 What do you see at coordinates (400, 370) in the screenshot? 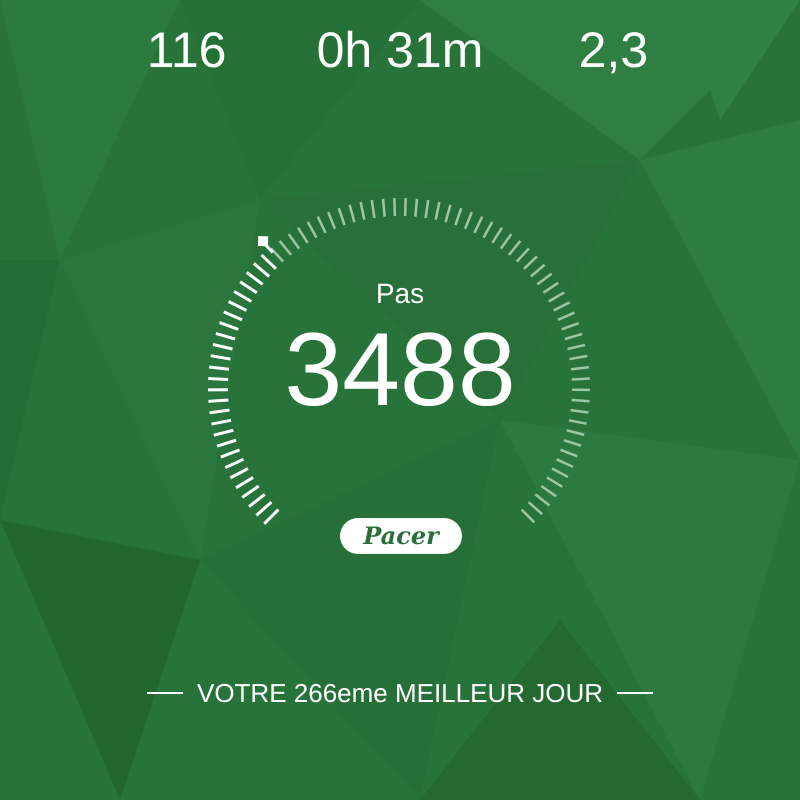
I see `steps-value: 3488` at bounding box center [400, 370].